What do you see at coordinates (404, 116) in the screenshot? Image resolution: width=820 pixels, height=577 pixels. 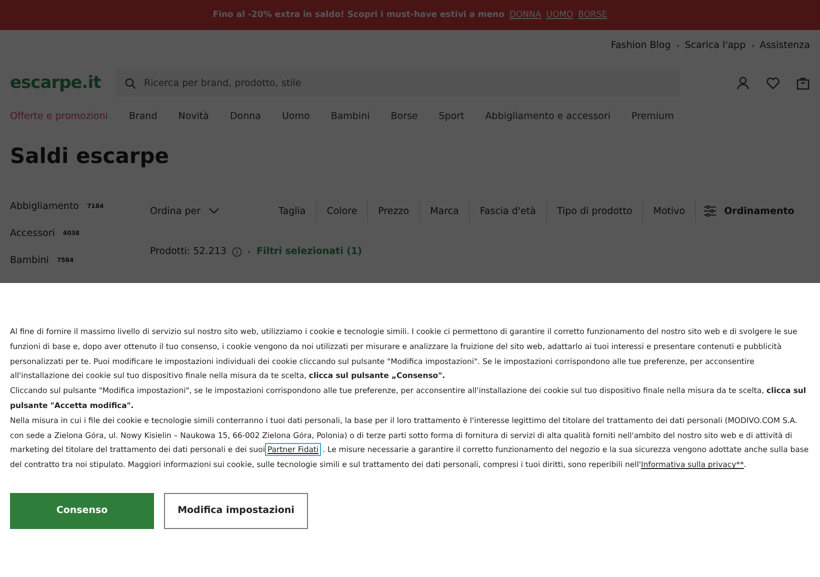 I see `nav-item: Borse` at bounding box center [404, 116].